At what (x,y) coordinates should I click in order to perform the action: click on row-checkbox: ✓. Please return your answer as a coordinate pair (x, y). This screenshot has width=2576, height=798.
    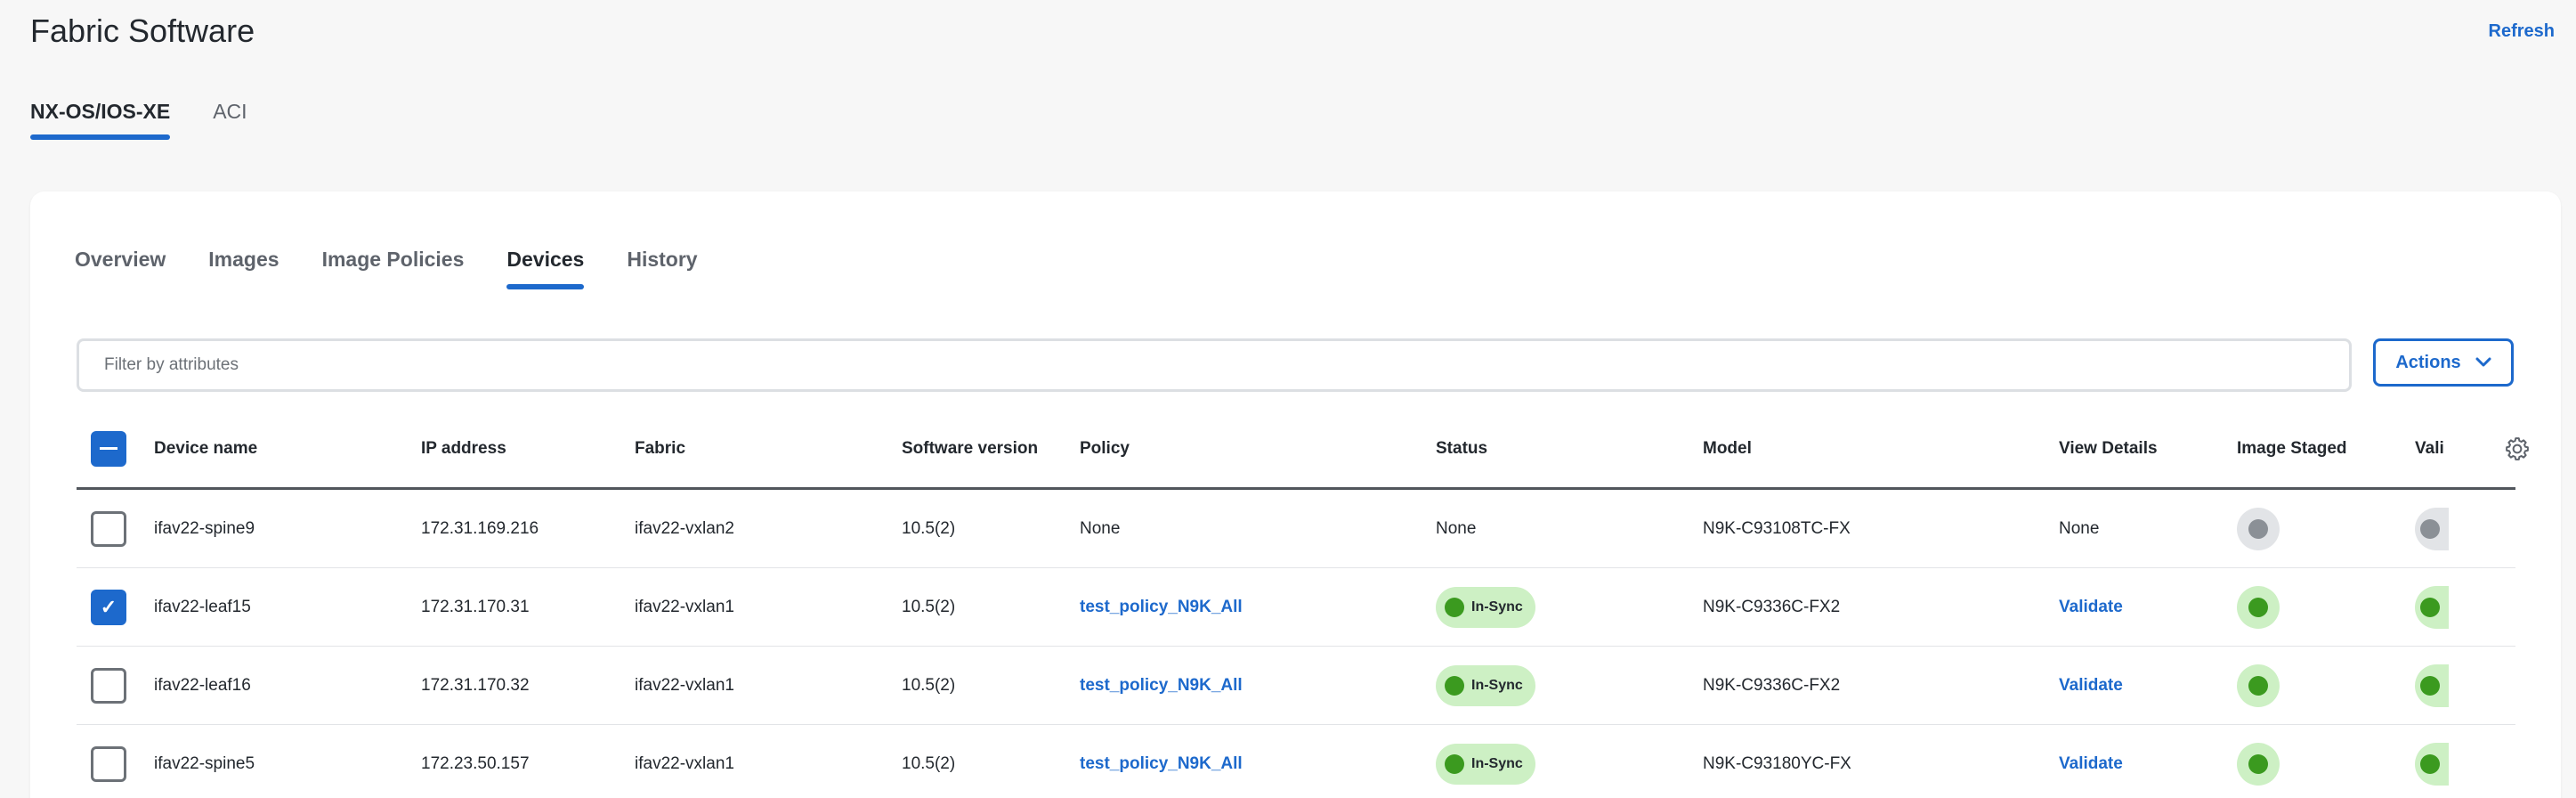
    Looking at the image, I should click on (109, 607).